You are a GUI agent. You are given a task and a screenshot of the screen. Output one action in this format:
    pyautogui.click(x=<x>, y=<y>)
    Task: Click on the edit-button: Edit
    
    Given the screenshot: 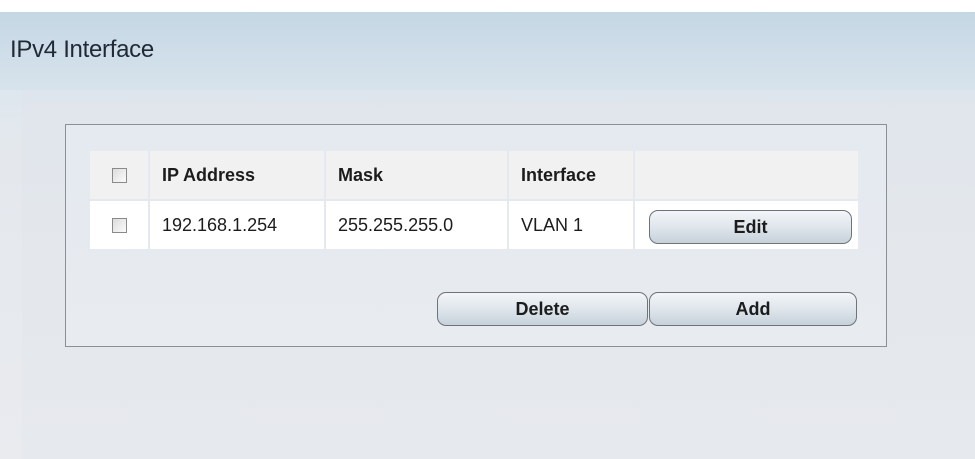 What is the action you would take?
    pyautogui.click(x=750, y=227)
    